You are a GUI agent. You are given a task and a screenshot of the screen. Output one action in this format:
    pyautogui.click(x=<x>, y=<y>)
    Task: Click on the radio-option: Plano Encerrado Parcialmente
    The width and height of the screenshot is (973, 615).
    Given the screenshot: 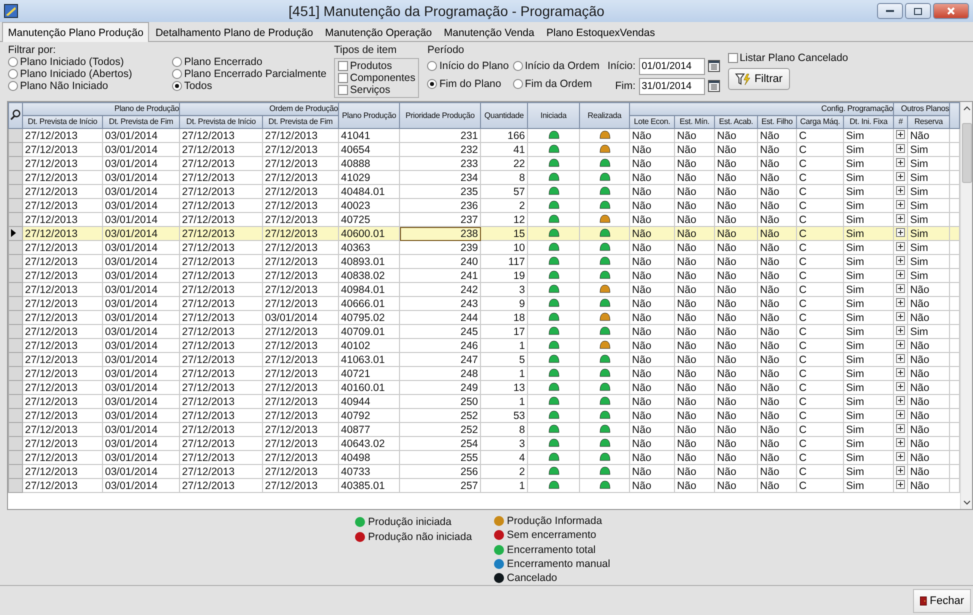 What is the action you would take?
    pyautogui.click(x=249, y=74)
    